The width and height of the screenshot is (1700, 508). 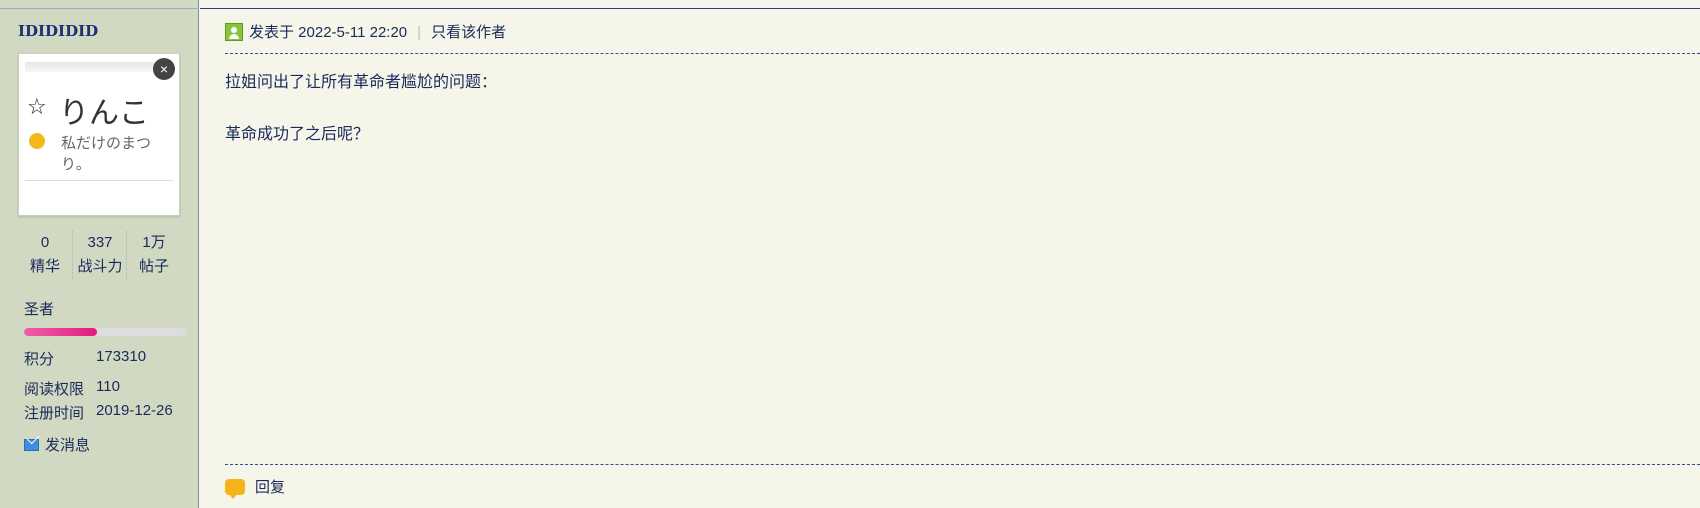 I want to click on info-value: 173310, so click(x=121, y=356).